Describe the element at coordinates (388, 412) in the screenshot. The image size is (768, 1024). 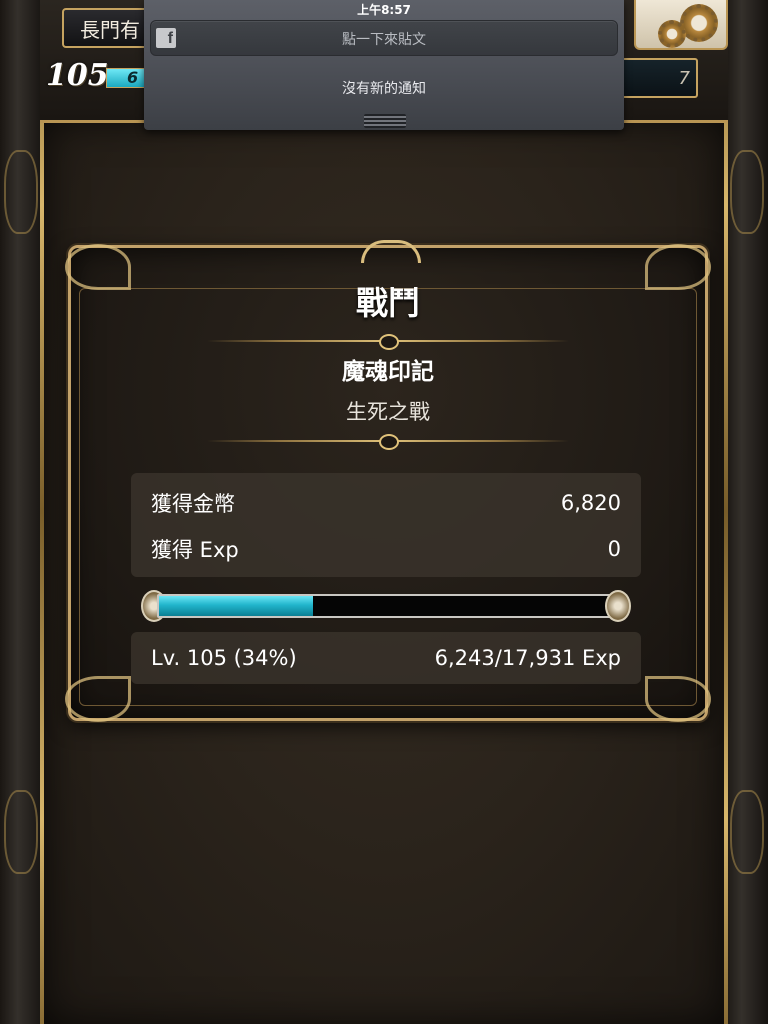
I see `mission-name: 生死之戰` at that location.